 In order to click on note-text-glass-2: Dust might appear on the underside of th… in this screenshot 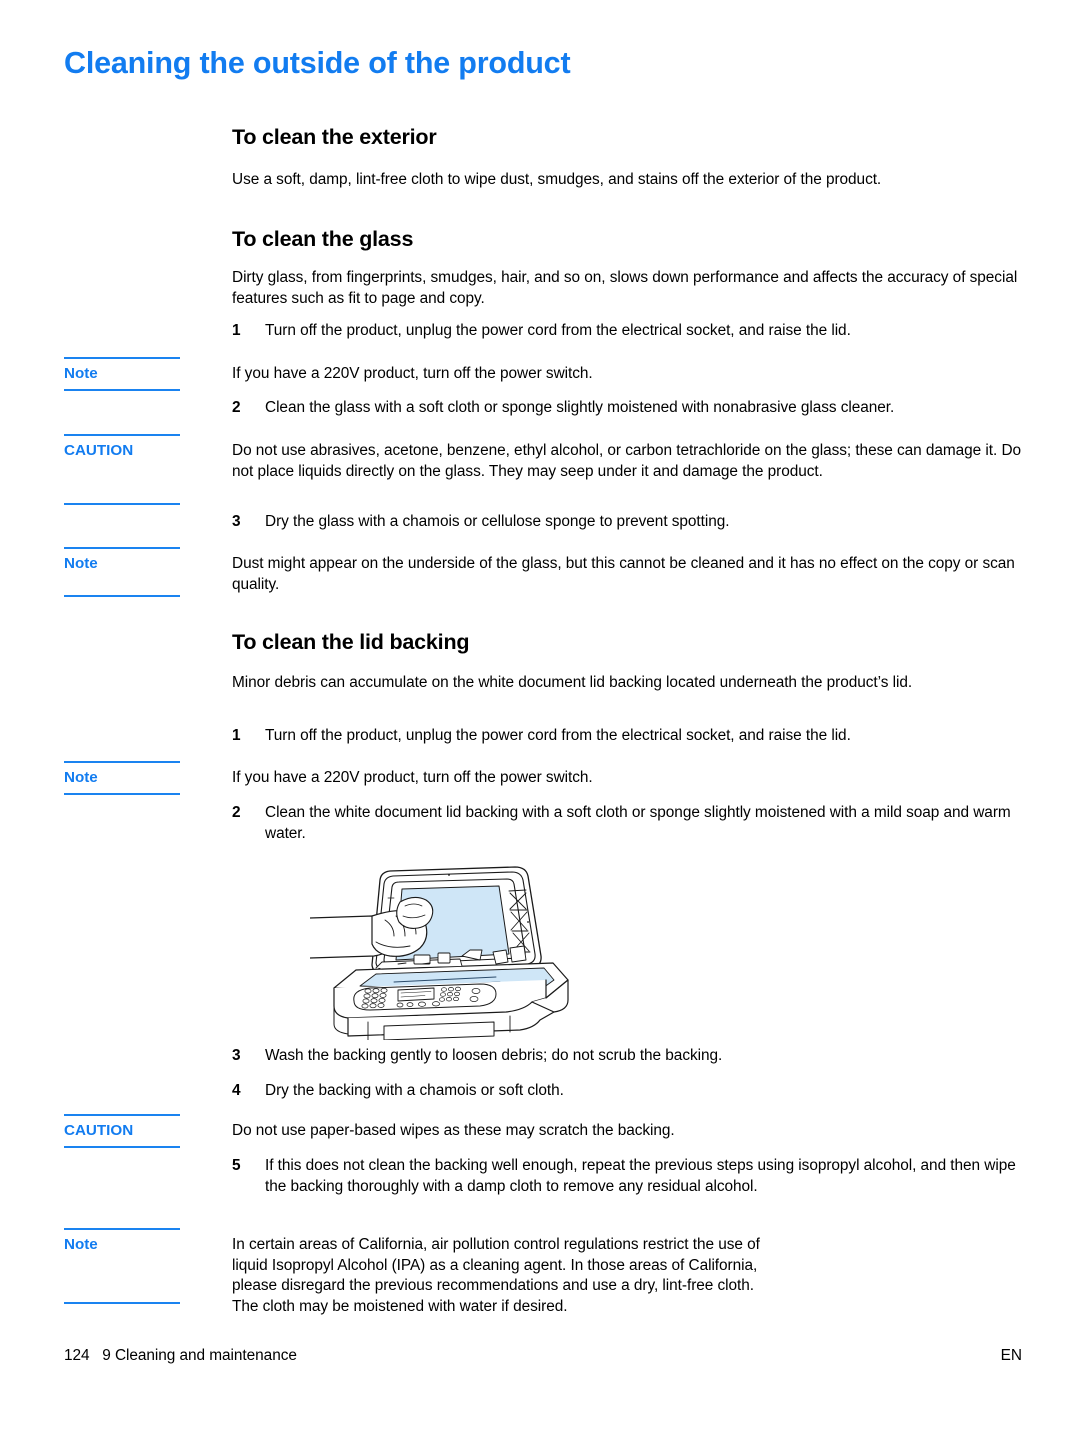, I will do `click(623, 574)`.